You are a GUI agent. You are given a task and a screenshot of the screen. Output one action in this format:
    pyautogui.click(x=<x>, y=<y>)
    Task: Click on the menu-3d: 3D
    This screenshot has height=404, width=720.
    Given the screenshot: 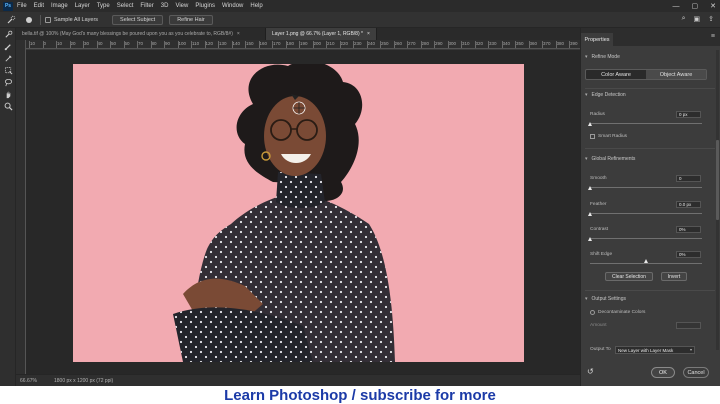 What is the action you would take?
    pyautogui.click(x=165, y=6)
    